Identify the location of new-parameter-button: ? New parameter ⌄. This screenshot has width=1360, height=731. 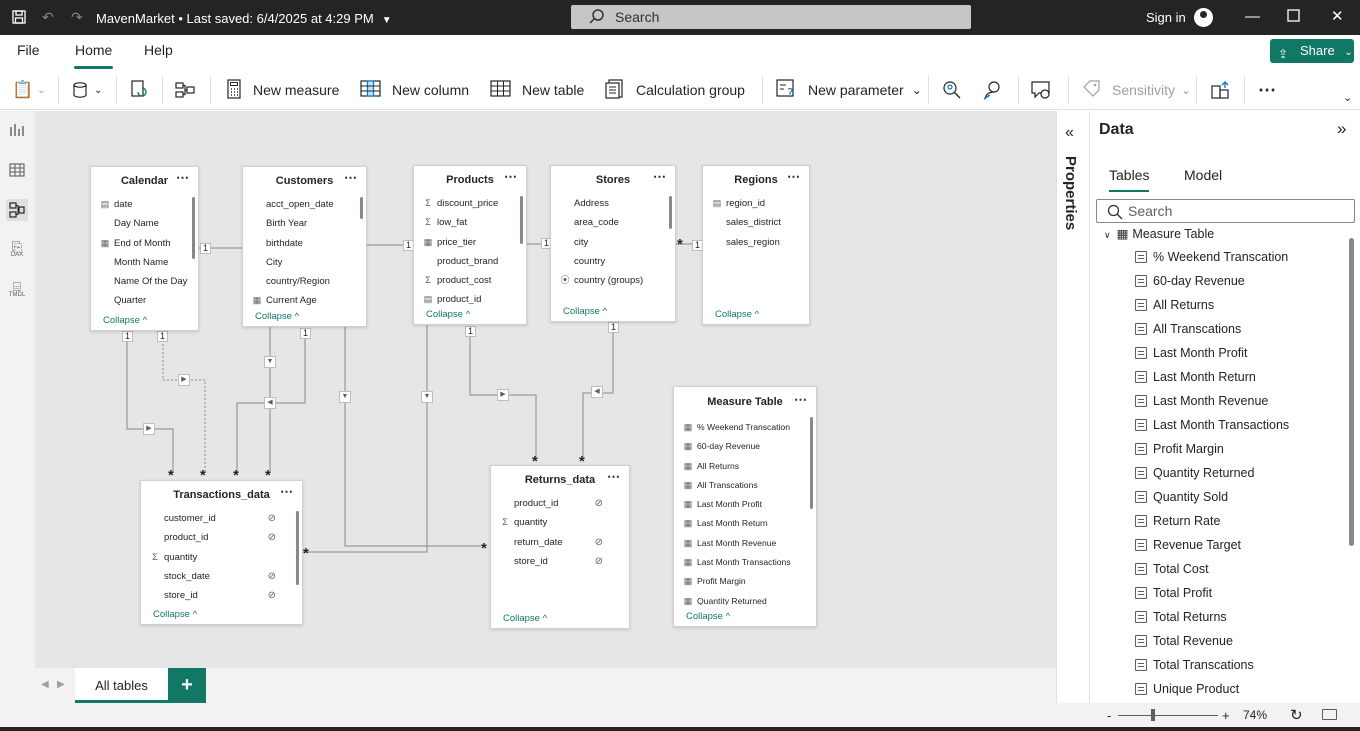
(849, 90).